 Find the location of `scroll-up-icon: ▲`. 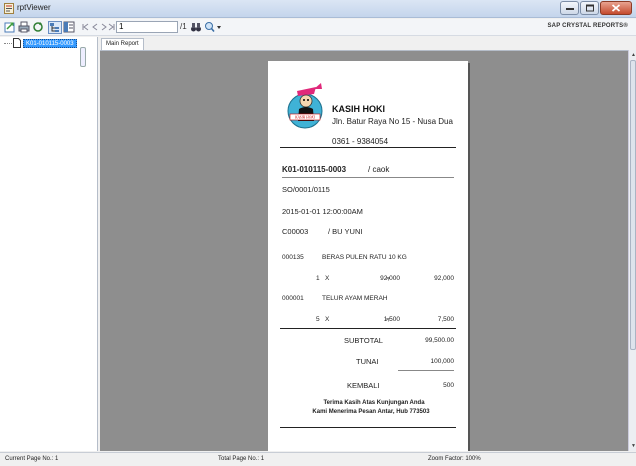

scroll-up-icon: ▲ is located at coordinates (633, 55).